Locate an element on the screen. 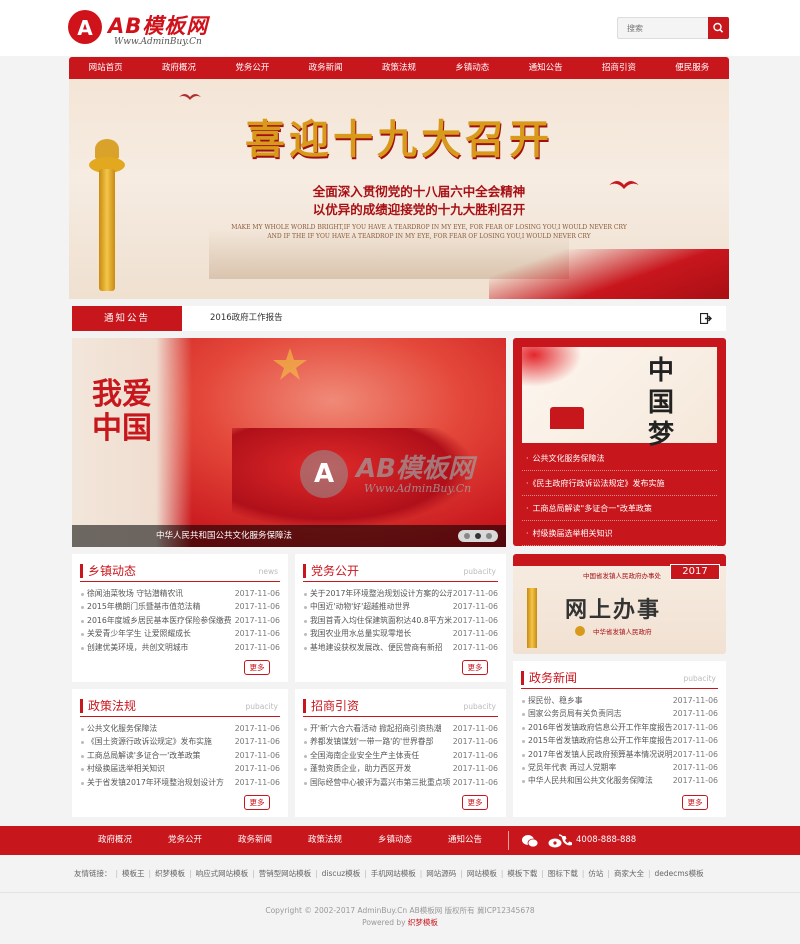  news-title: 《国土资源行政诉讼规定》发布实施 is located at coordinates (157, 741).